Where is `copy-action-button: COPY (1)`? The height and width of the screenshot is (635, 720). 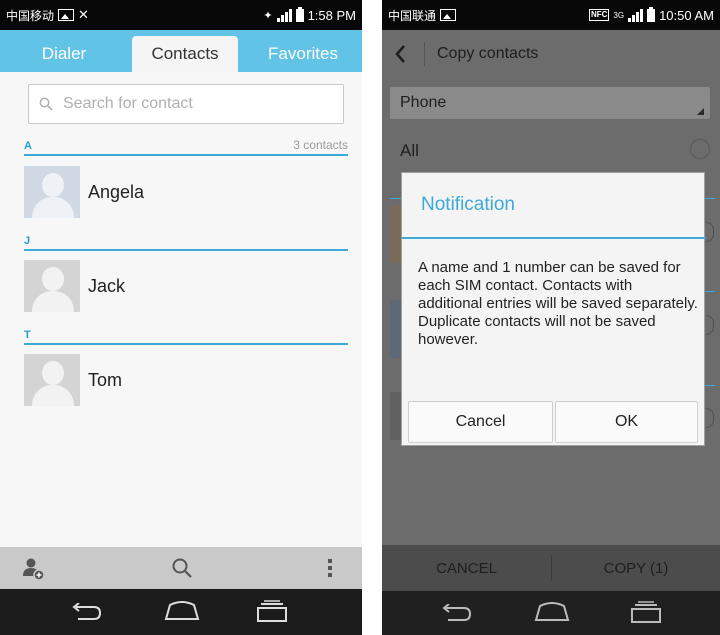 copy-action-button: COPY (1) is located at coordinates (636, 568).